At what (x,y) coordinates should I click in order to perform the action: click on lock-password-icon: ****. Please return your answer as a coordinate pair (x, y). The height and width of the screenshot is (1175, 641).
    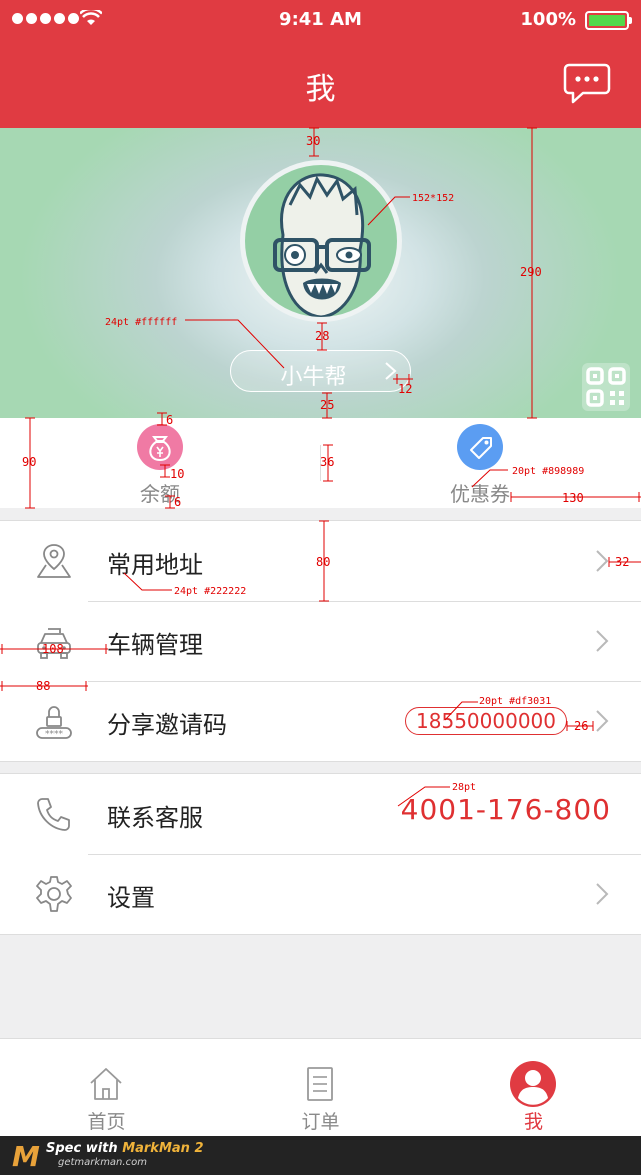
    Looking at the image, I should click on (54, 723).